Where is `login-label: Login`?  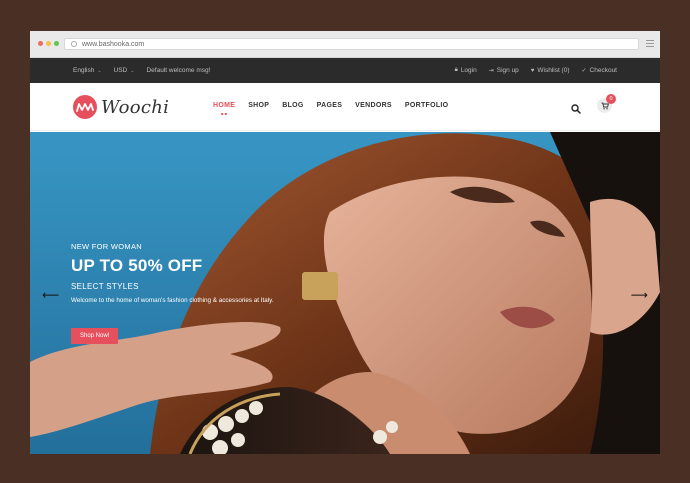
login-label: Login is located at coordinates (468, 70).